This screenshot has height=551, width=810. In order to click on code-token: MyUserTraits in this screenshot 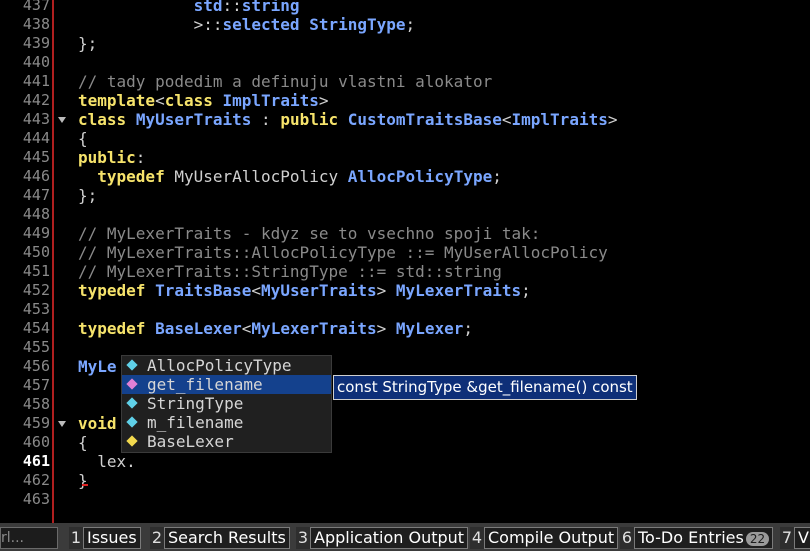, I will do `click(319, 290)`.